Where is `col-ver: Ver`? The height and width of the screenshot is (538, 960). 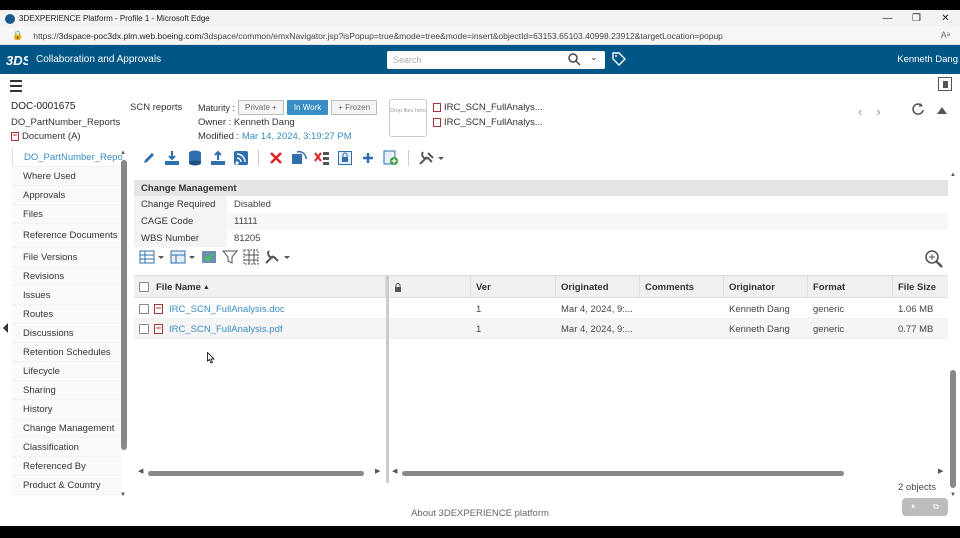 col-ver: Ver is located at coordinates (513, 287).